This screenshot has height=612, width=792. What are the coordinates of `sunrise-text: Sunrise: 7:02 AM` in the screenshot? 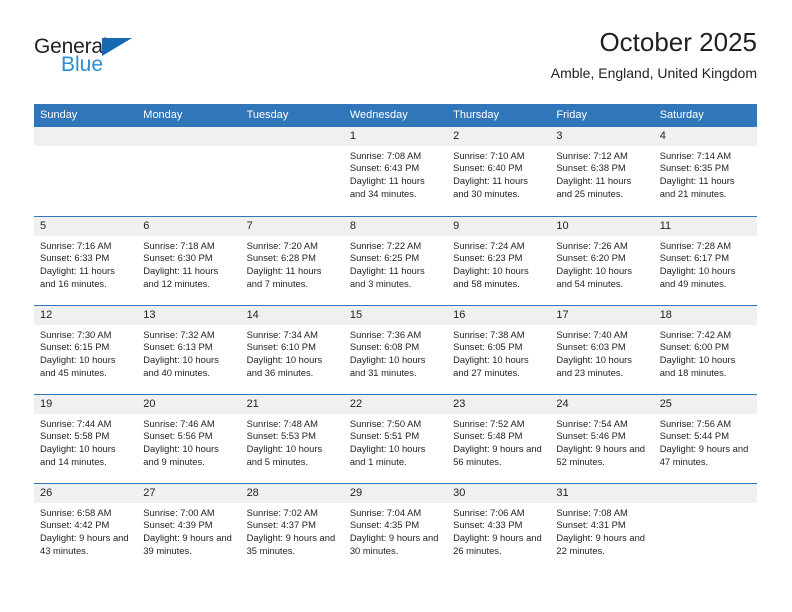 It's located at (282, 512).